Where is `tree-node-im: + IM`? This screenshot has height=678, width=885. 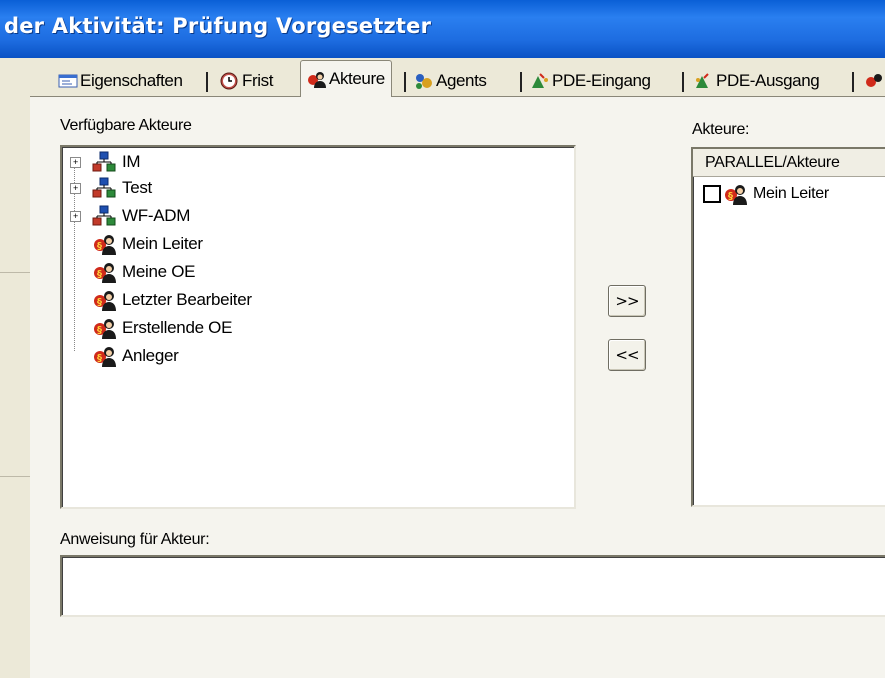 tree-node-im: + IM is located at coordinates (105, 162).